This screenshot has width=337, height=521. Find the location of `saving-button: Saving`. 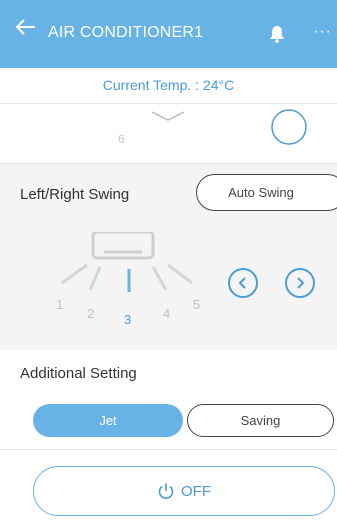

saving-button: Saving is located at coordinates (260, 420).